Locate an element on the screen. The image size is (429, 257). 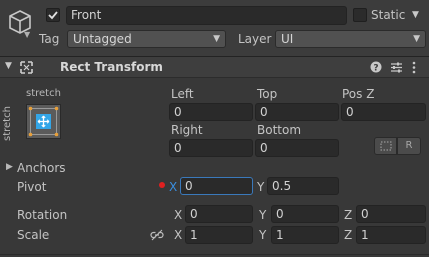
rotation-x-label: X is located at coordinates (178, 215).